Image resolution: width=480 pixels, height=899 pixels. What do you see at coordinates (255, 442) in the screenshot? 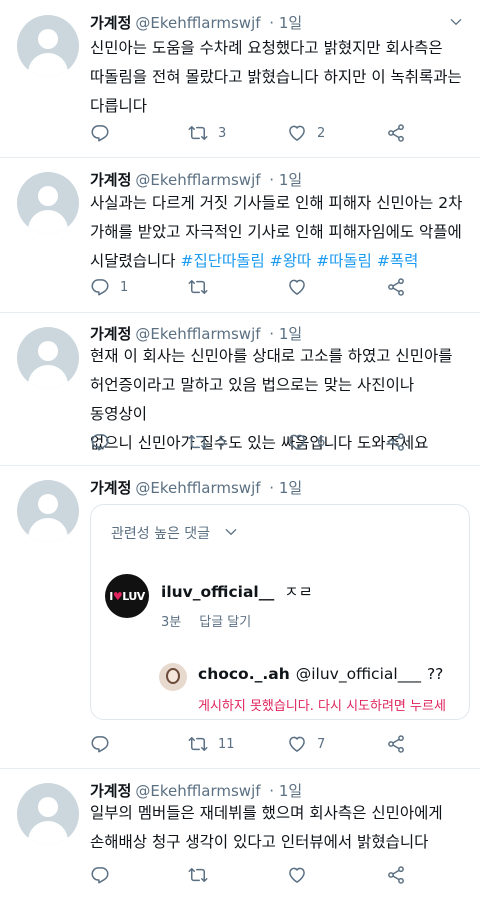
I see `tweet-actions: 5 6` at bounding box center [255, 442].